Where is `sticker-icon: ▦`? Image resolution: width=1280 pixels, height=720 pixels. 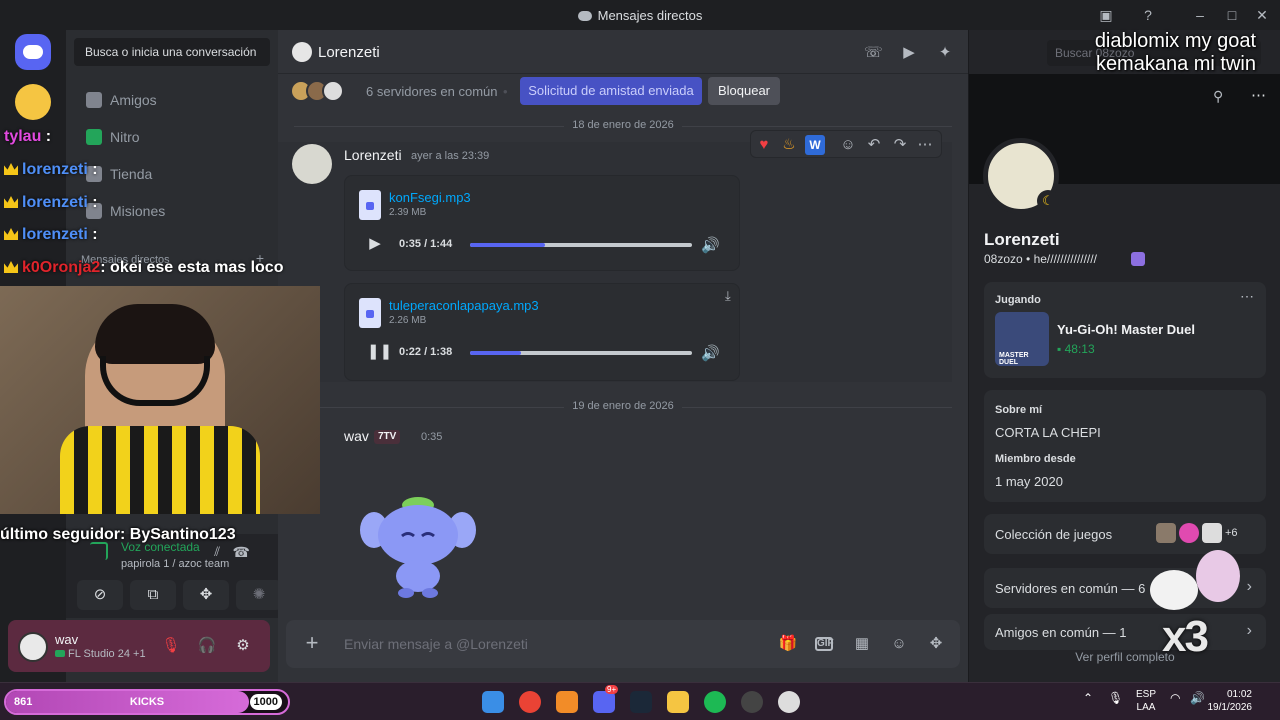
sticker-icon: ▦ is located at coordinates (862, 644).